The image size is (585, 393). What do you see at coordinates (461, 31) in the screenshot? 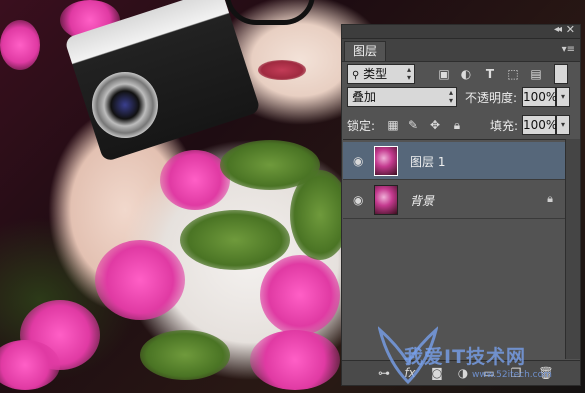
I see `panel-title-strip: ◂◂ ✕` at bounding box center [461, 31].